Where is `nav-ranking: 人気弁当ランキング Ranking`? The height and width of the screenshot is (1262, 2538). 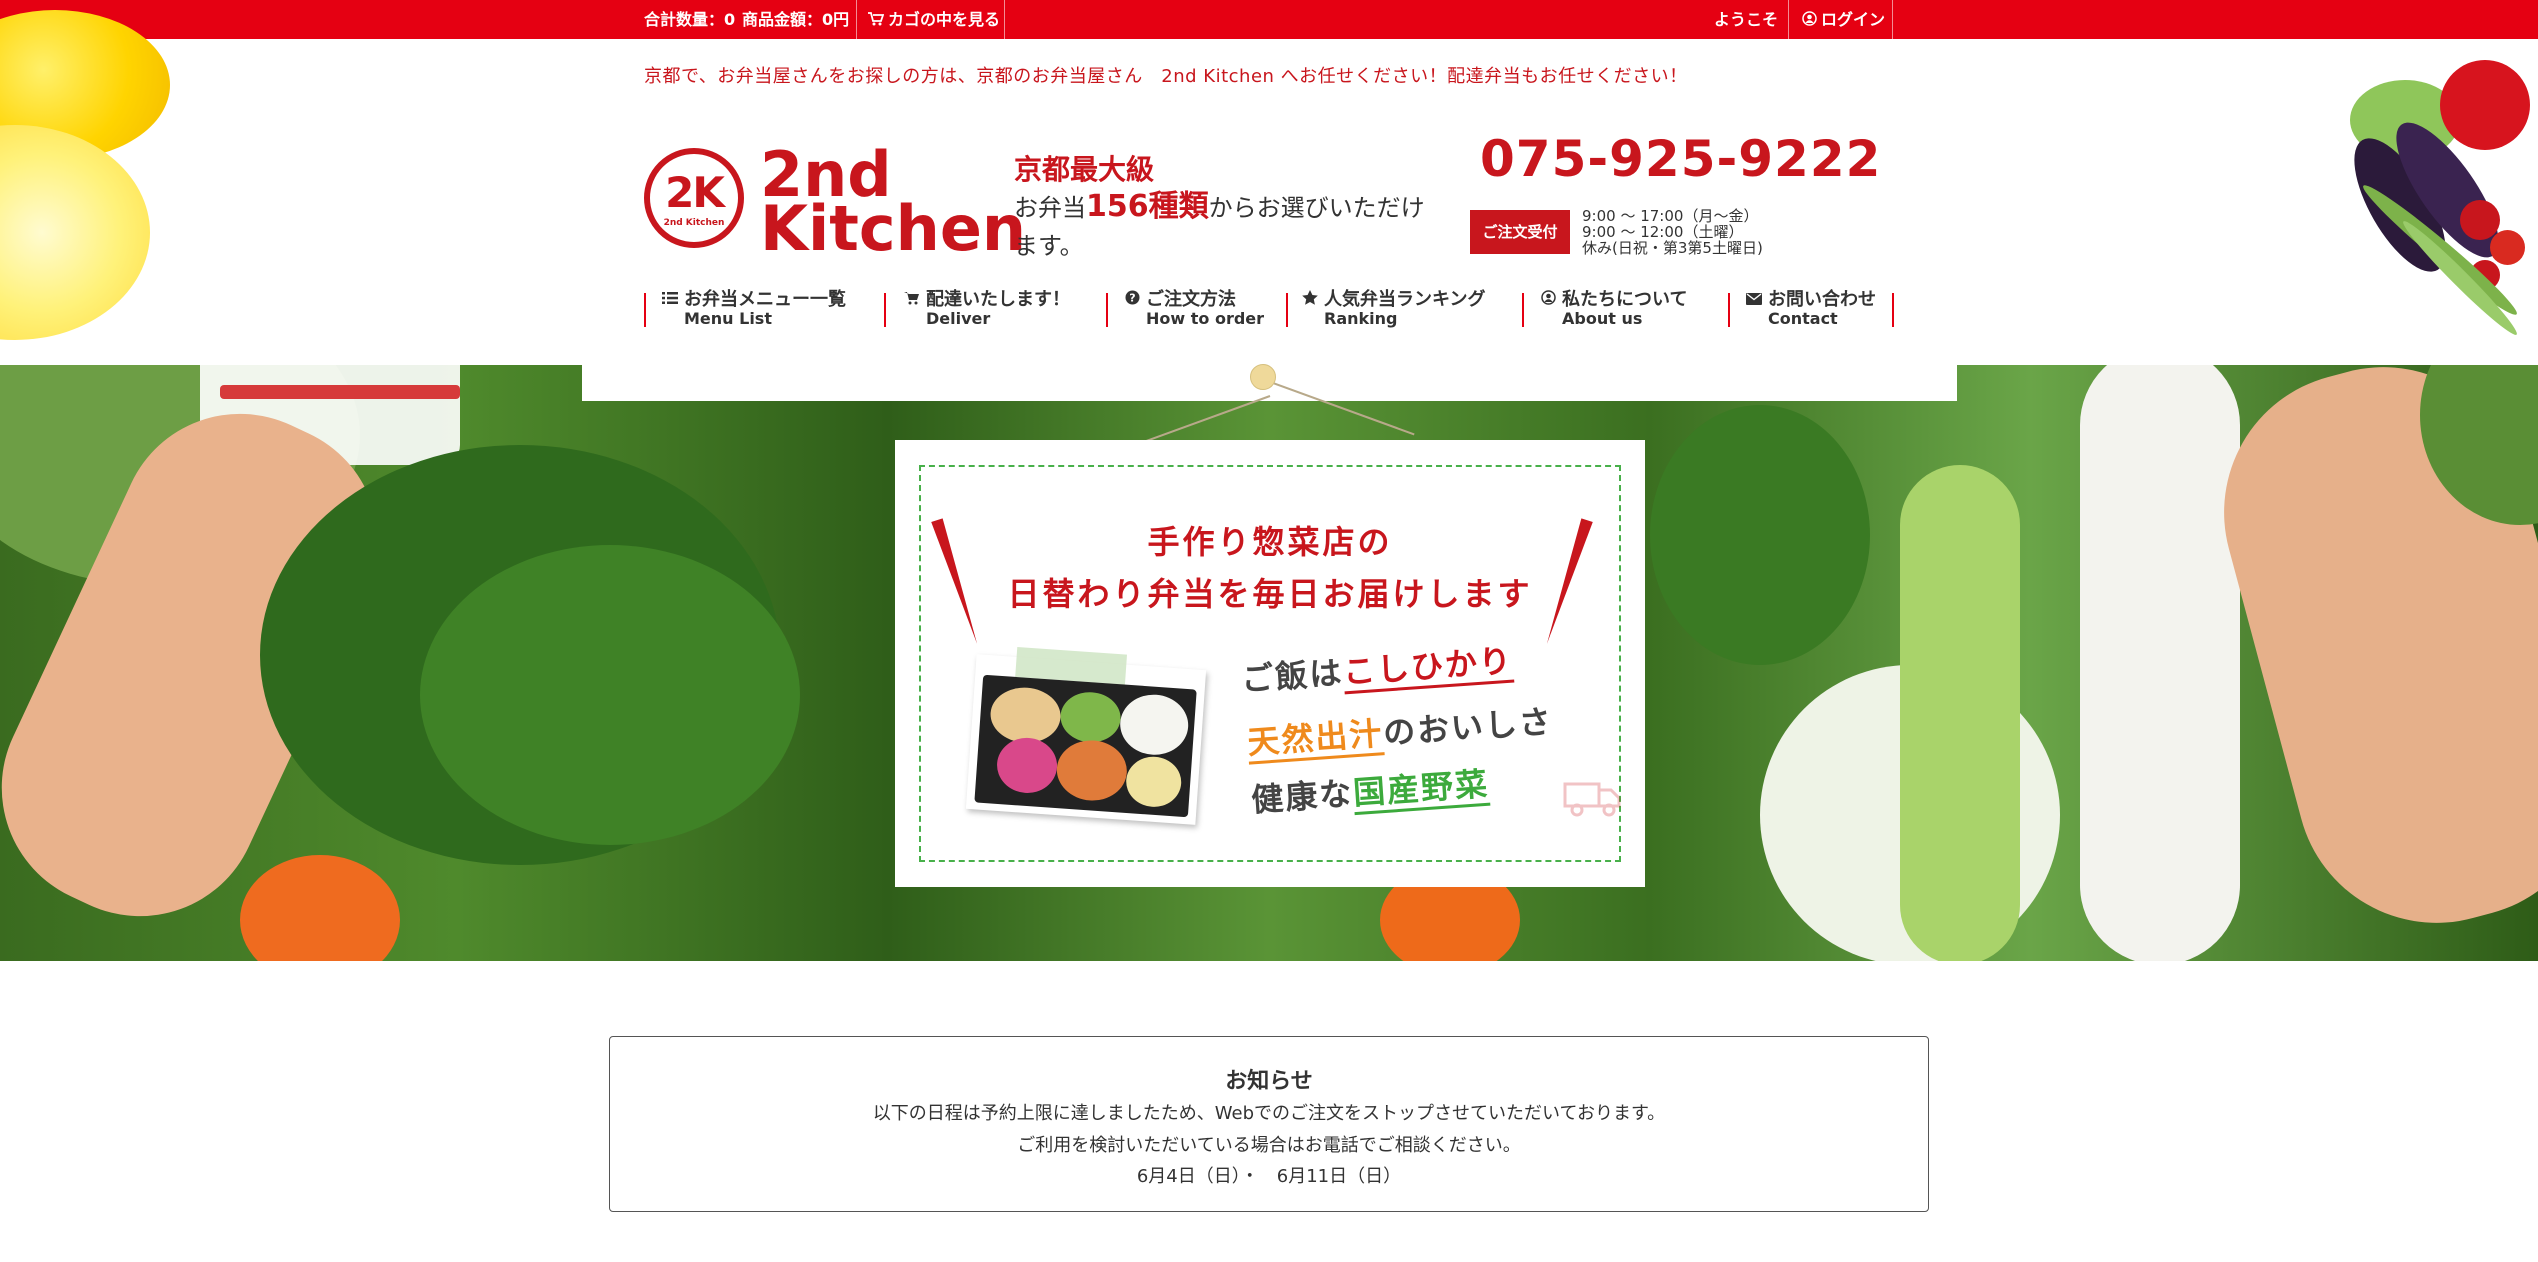 nav-ranking: 人気弁当ランキング Ranking is located at coordinates (1392, 308).